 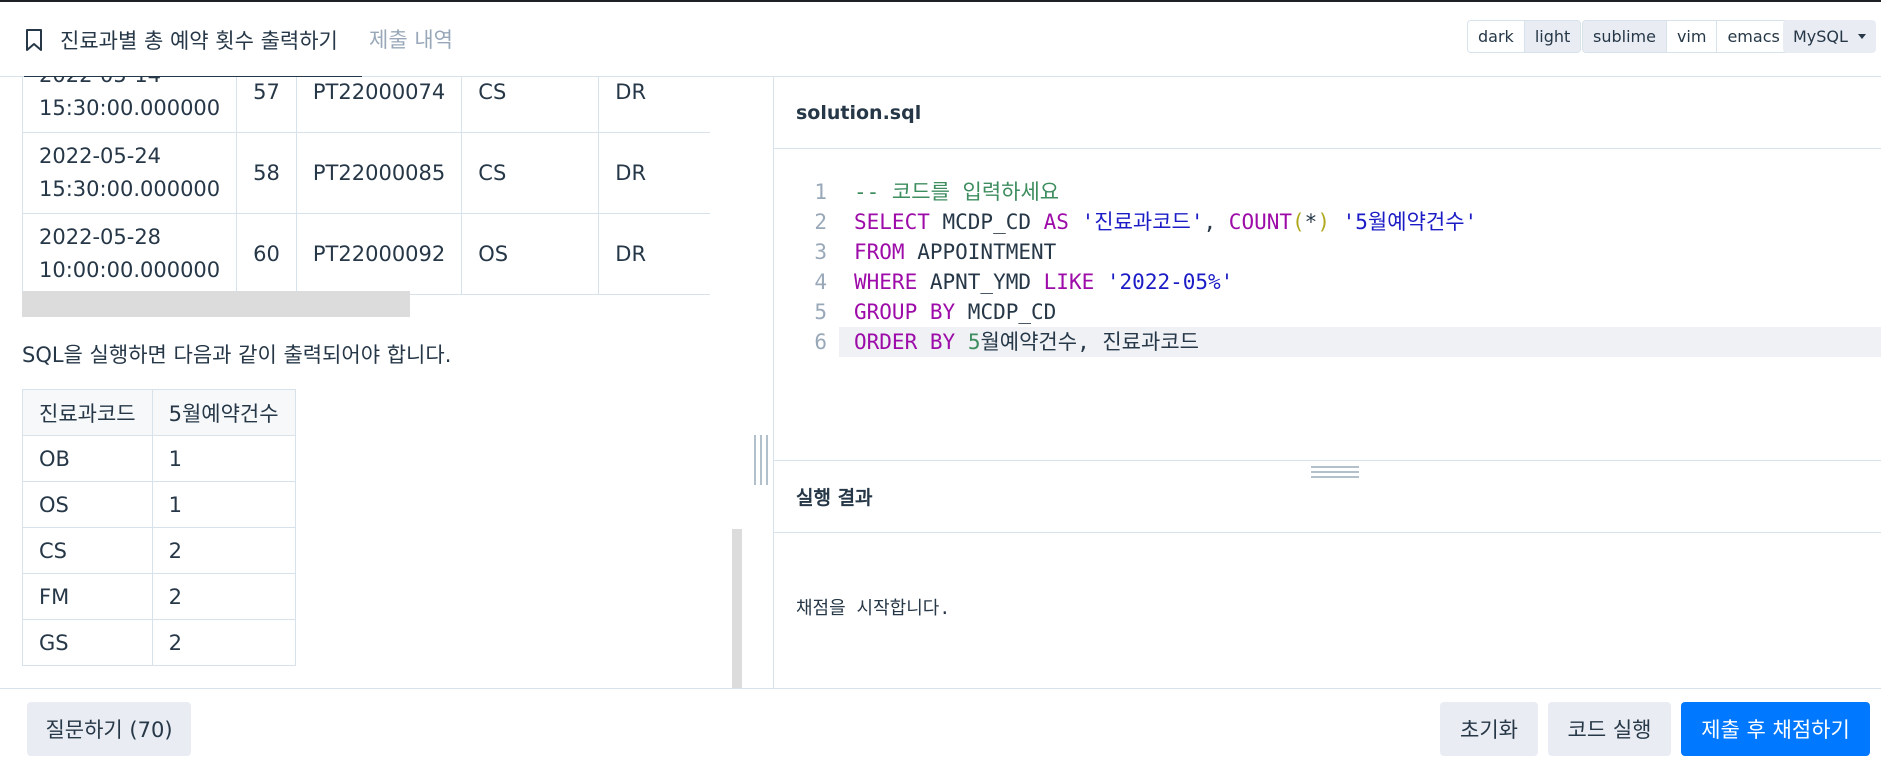 I want to click on bookmark-icon, so click(x=34, y=40).